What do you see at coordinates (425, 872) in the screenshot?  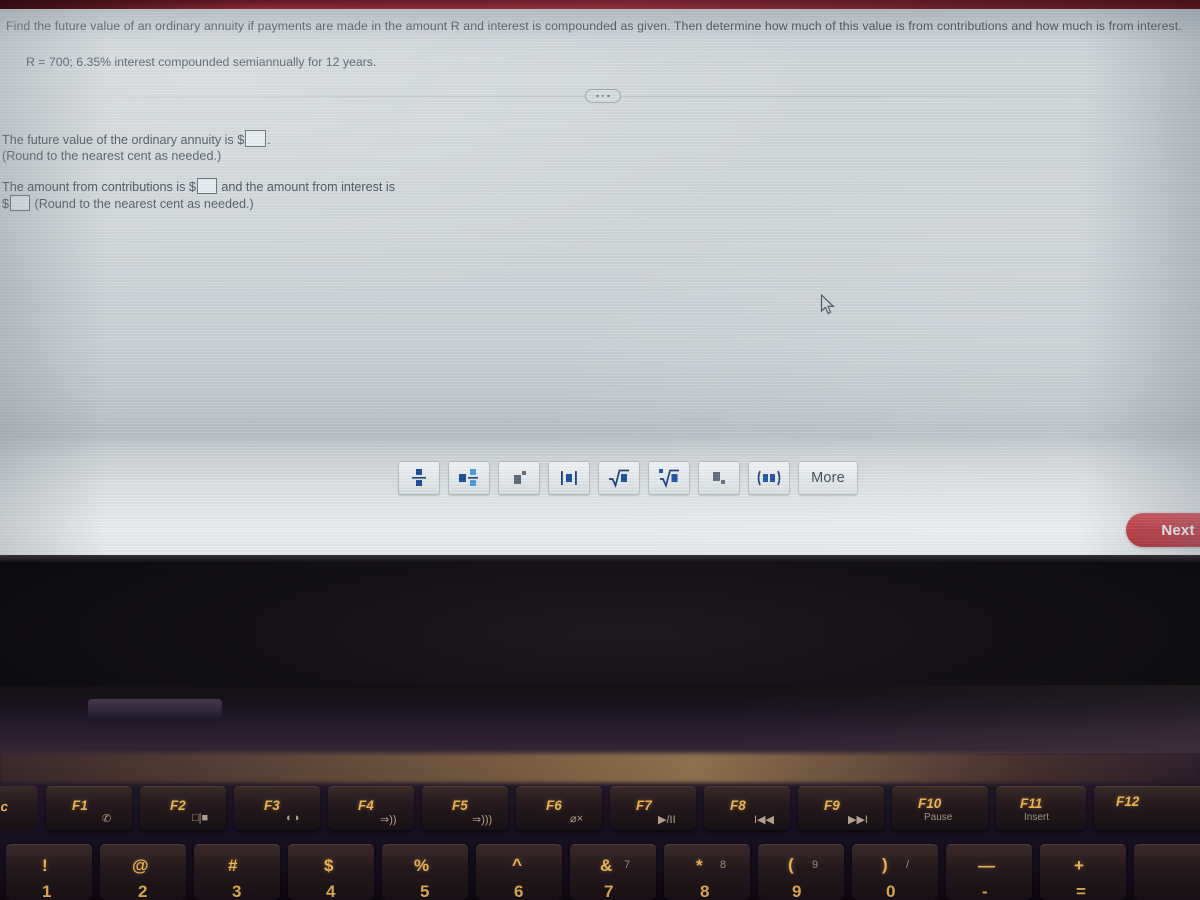 I see `key-5: % 5` at bounding box center [425, 872].